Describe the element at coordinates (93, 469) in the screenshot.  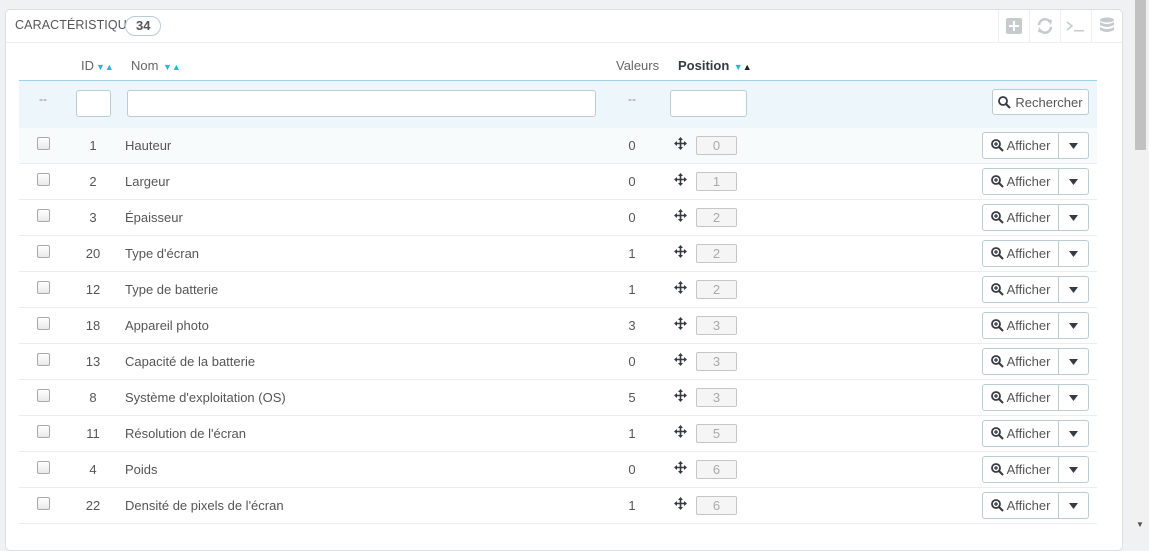
I see `row-id: 4` at that location.